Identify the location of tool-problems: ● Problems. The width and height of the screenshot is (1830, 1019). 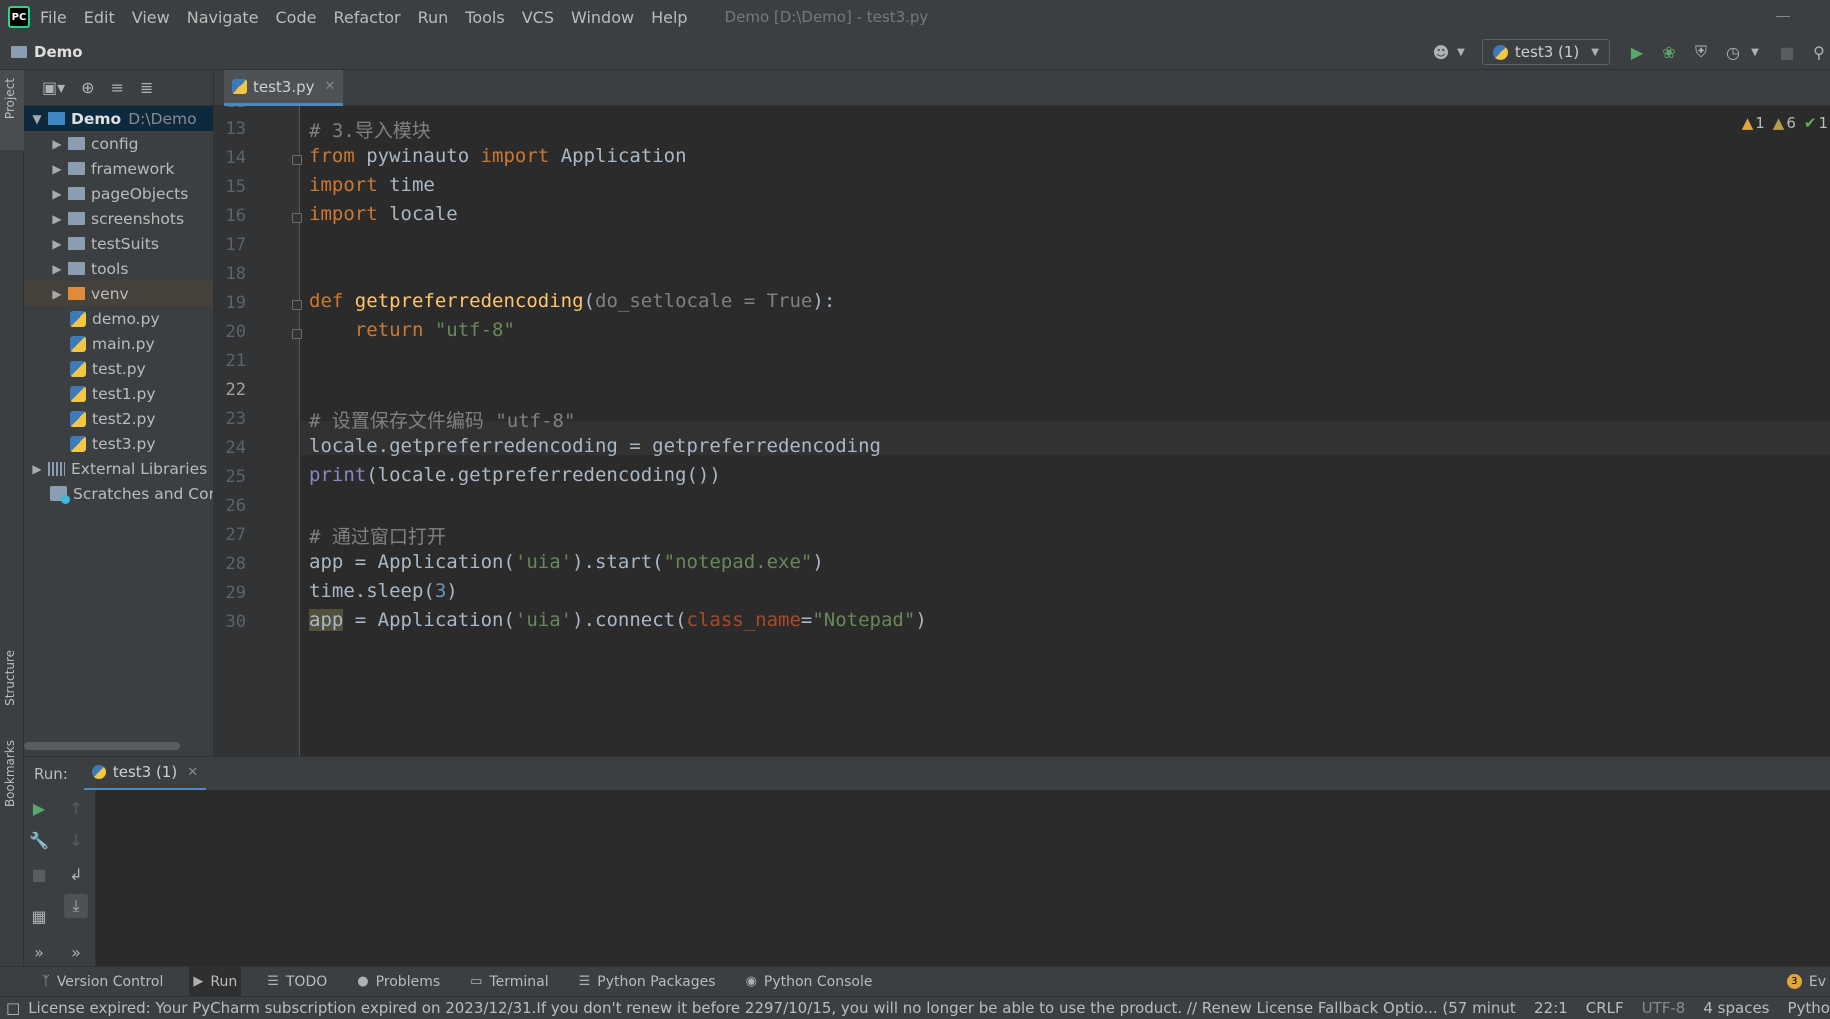
(398, 982).